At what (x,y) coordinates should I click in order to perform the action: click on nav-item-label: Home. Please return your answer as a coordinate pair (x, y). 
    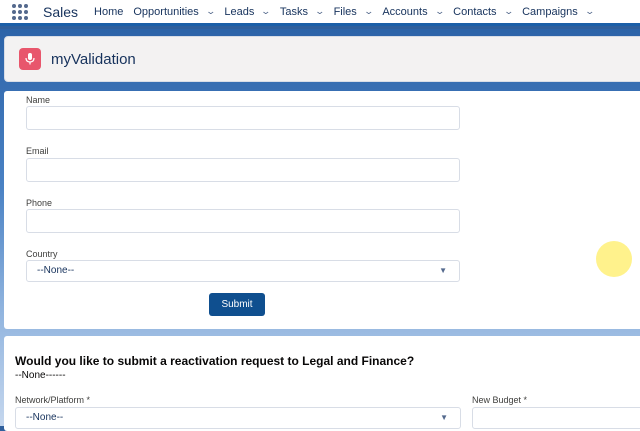
    Looking at the image, I should click on (109, 11).